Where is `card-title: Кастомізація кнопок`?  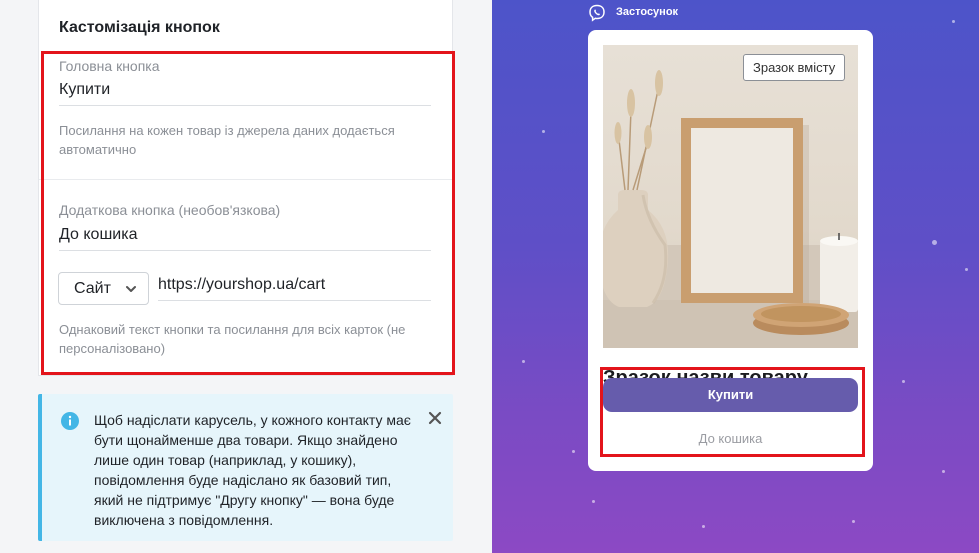 card-title: Кастомізація кнопок is located at coordinates (139, 27).